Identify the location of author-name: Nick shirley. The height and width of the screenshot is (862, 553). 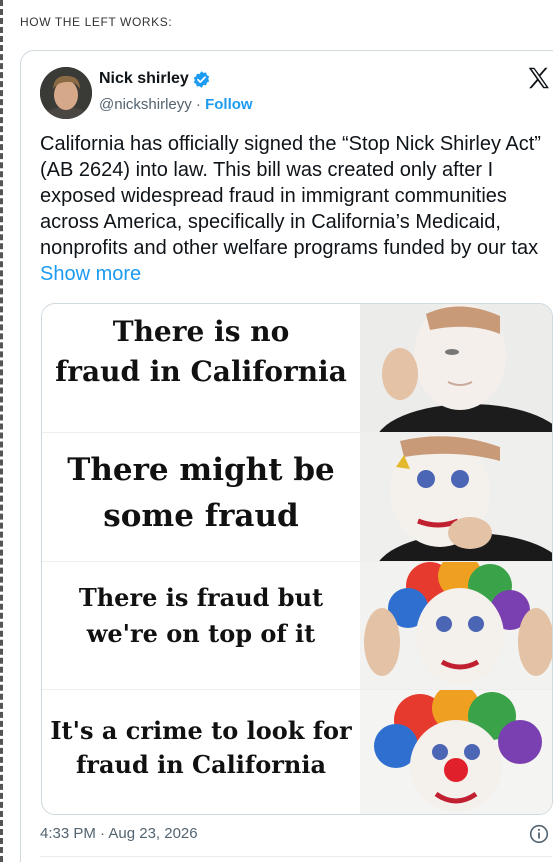
(144, 79).